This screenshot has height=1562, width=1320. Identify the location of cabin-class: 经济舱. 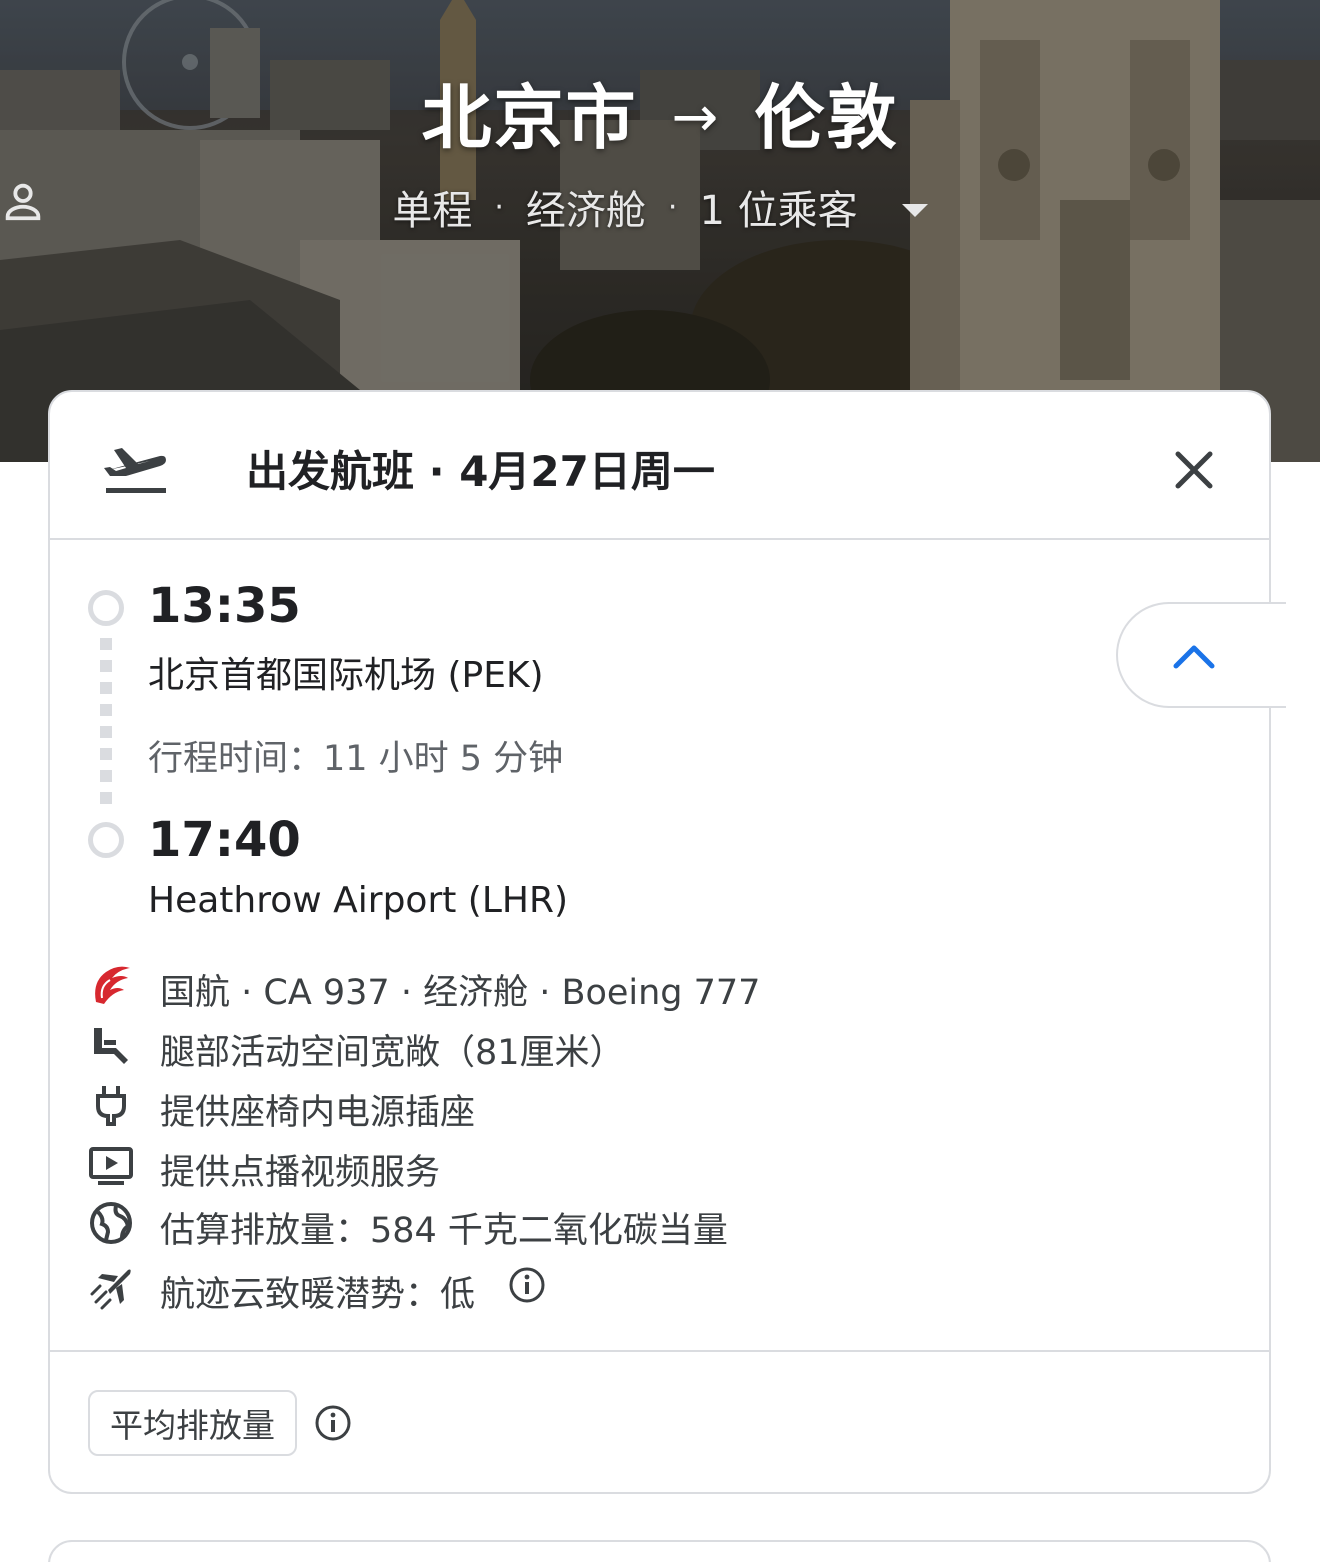
(585, 211).